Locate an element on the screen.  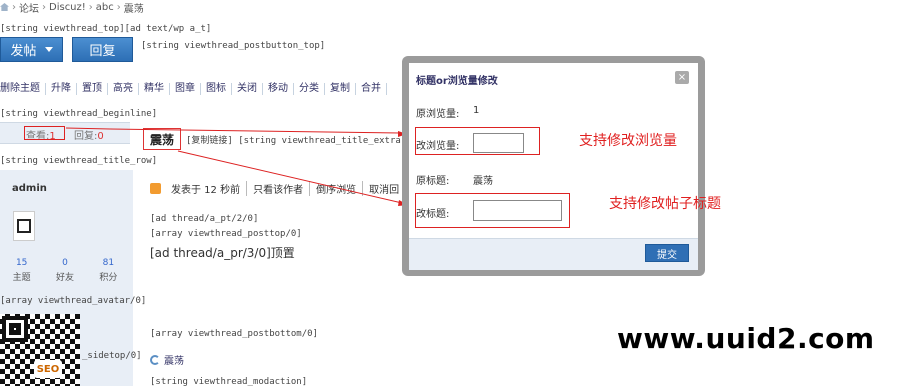
watermark: www.uuid2.com is located at coordinates (746, 338).